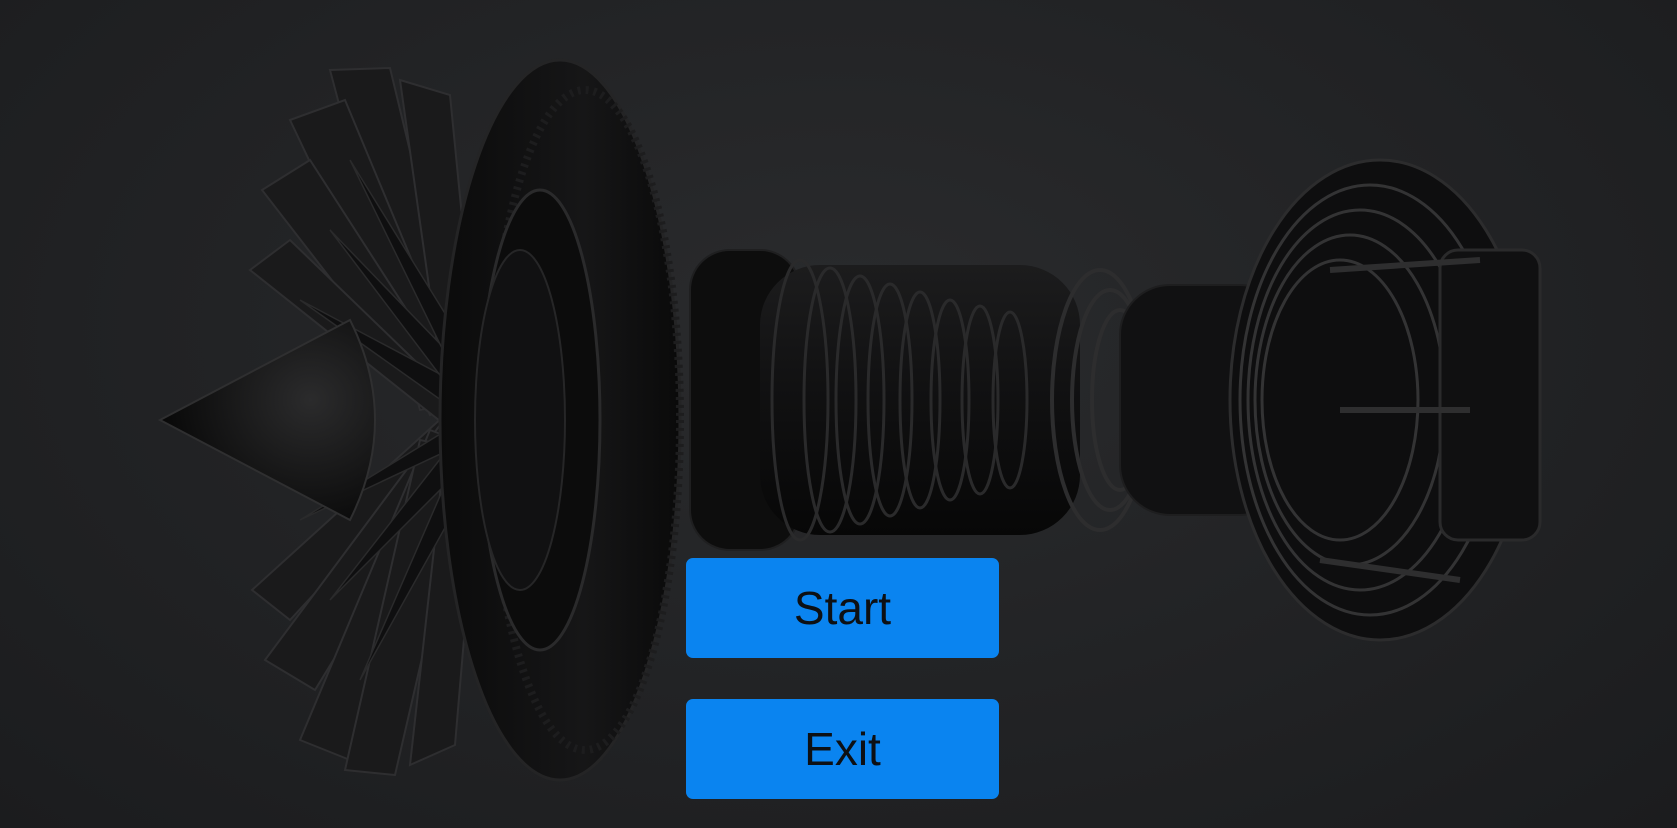  Describe the element at coordinates (842, 608) in the screenshot. I see `start-button: Start` at that location.